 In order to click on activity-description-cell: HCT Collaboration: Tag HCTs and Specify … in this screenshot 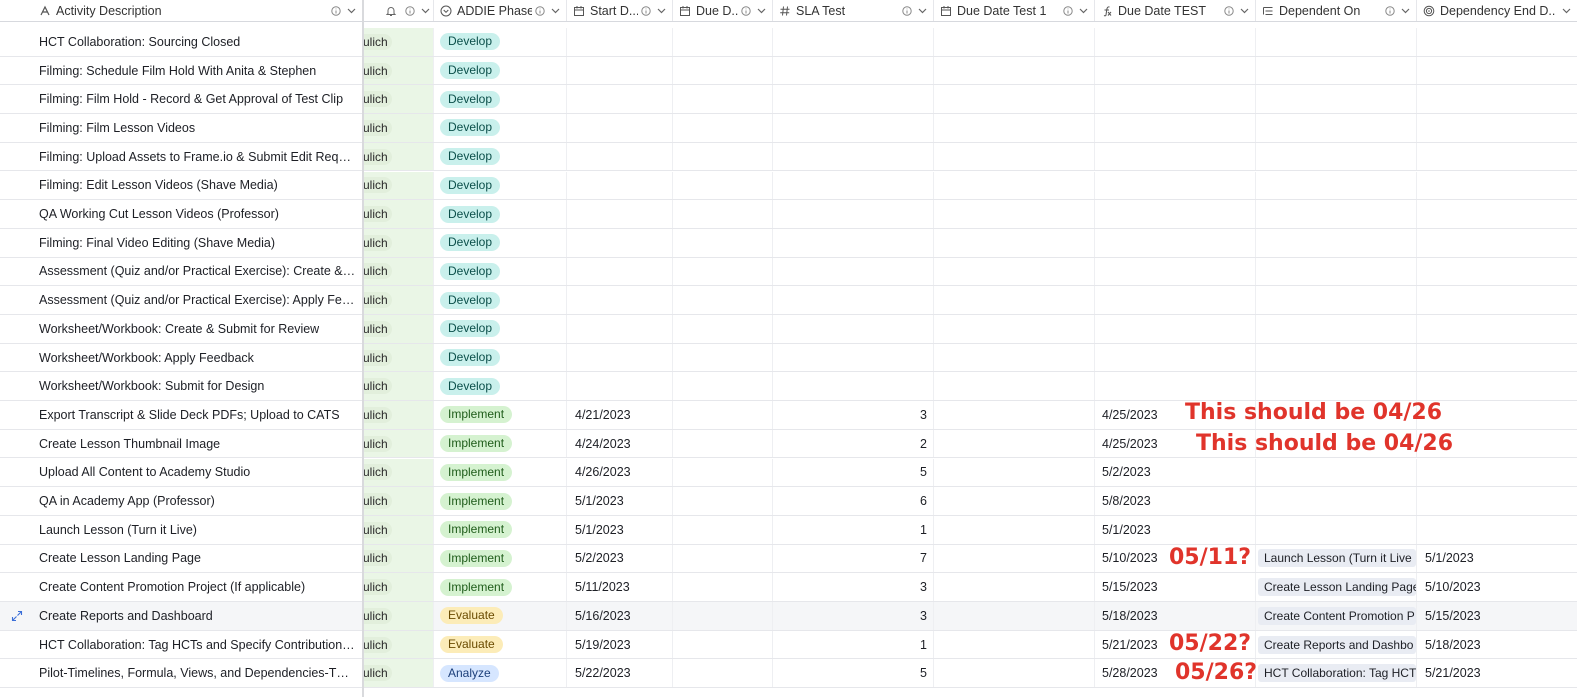, I will do `click(181, 645)`.